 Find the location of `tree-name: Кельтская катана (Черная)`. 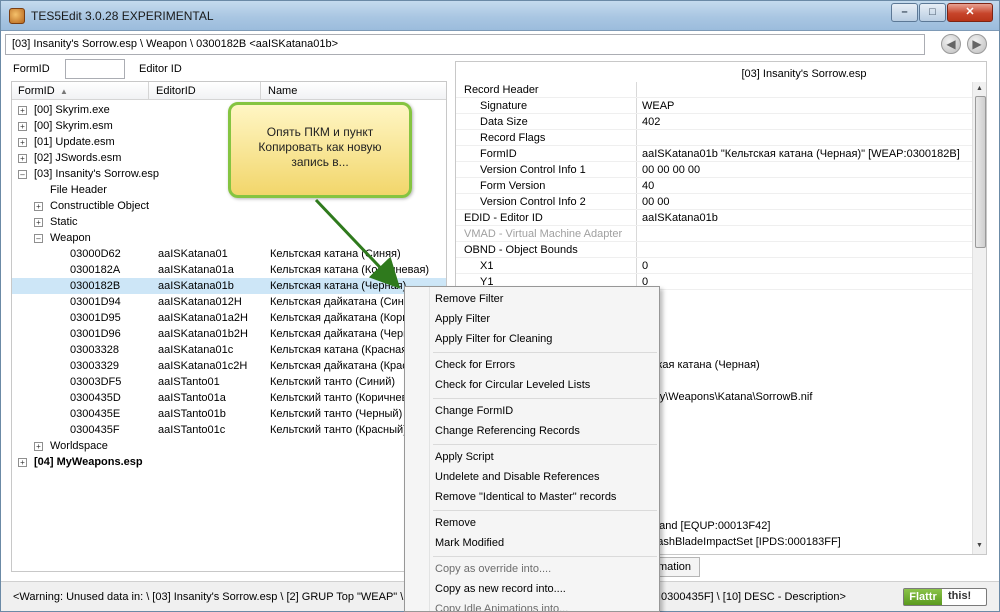

tree-name: Кельтская катана (Черная) is located at coordinates (338, 286).